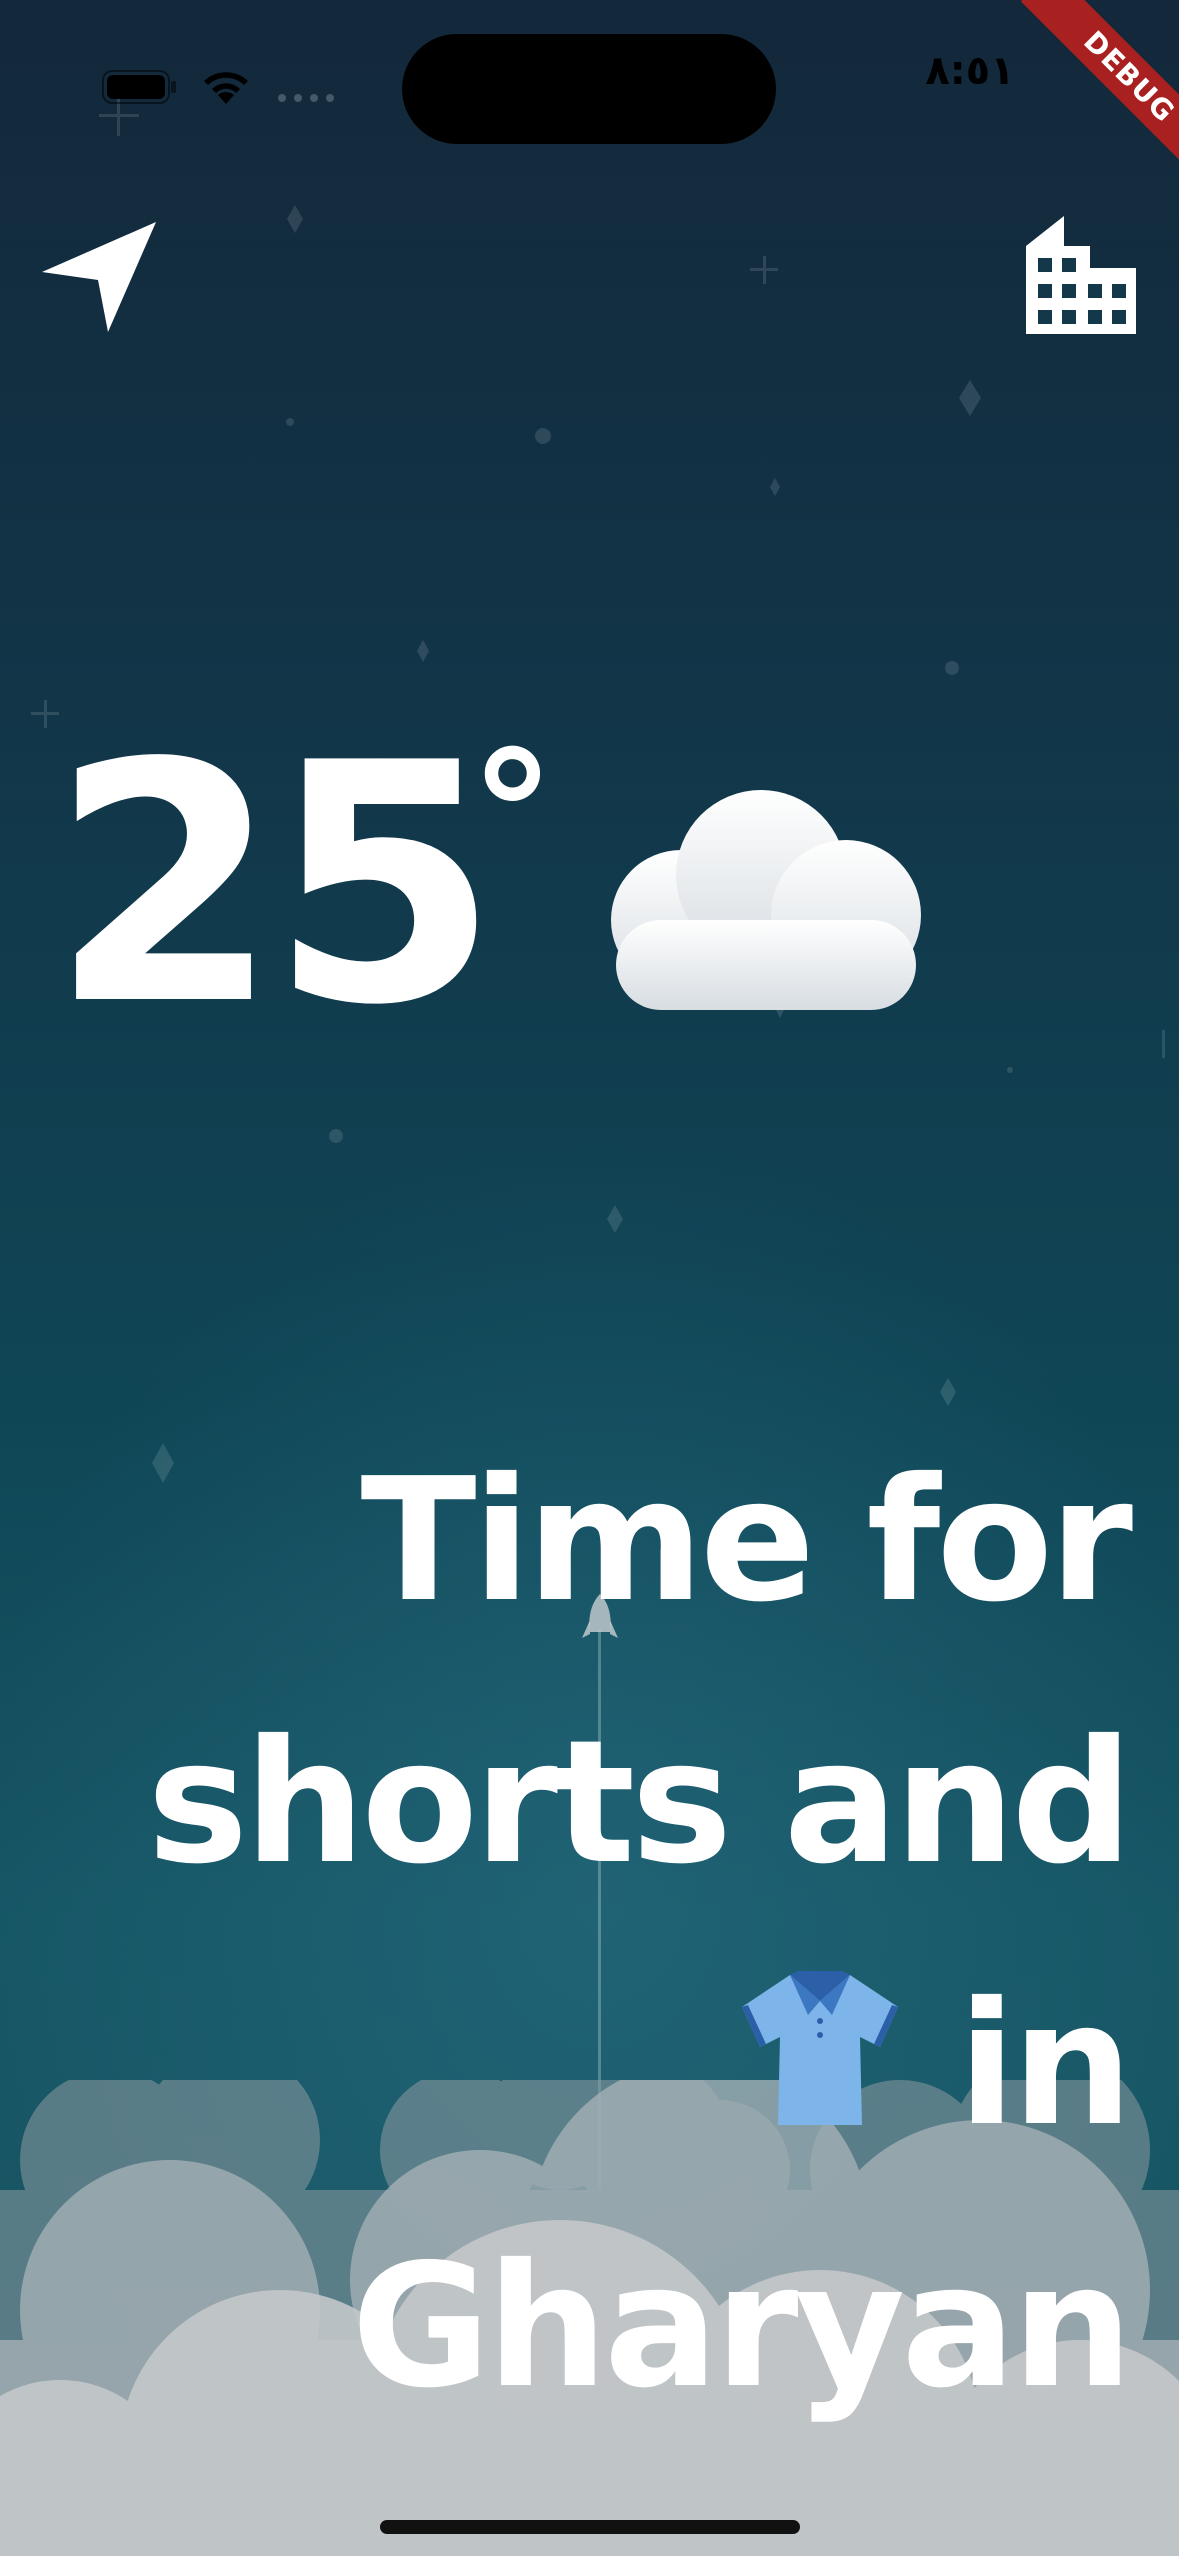 The height and width of the screenshot is (2556, 1179). I want to click on temperature-display: 25 °, so click(550, 885).